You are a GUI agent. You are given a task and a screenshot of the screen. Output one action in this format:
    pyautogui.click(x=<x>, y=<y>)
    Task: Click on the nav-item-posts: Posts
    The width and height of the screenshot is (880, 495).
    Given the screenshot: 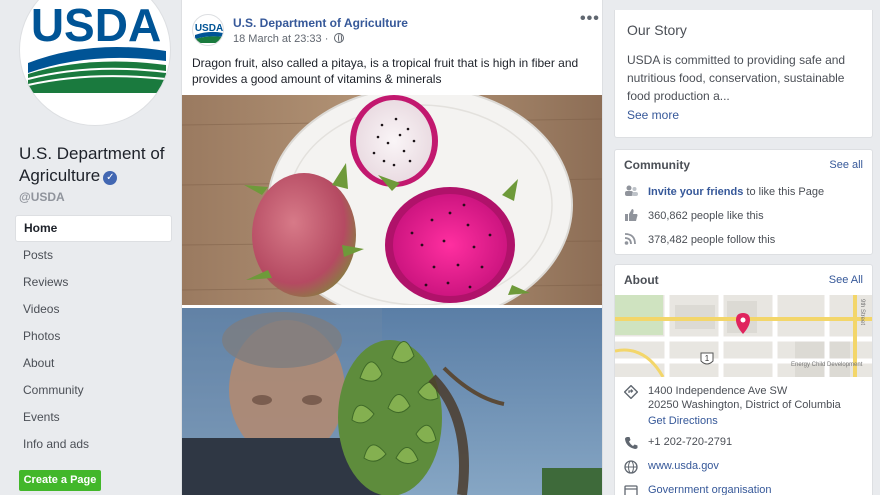 What is the action you would take?
    pyautogui.click(x=93, y=255)
    